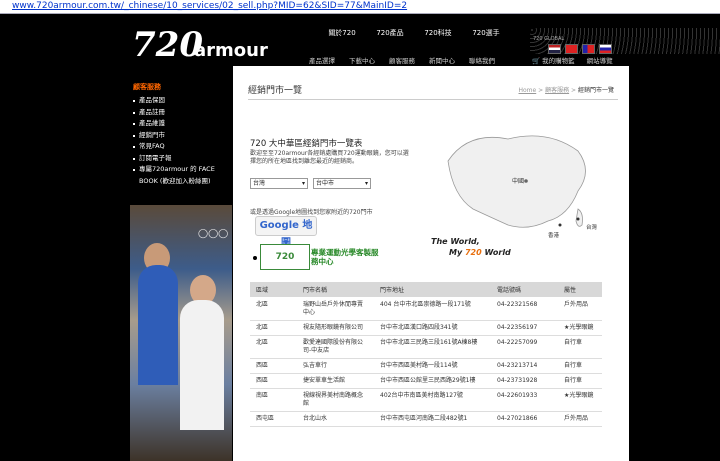 The image size is (720, 461). Describe the element at coordinates (362, 60) in the screenshot. I see `subnav-download: 下載中心` at that location.